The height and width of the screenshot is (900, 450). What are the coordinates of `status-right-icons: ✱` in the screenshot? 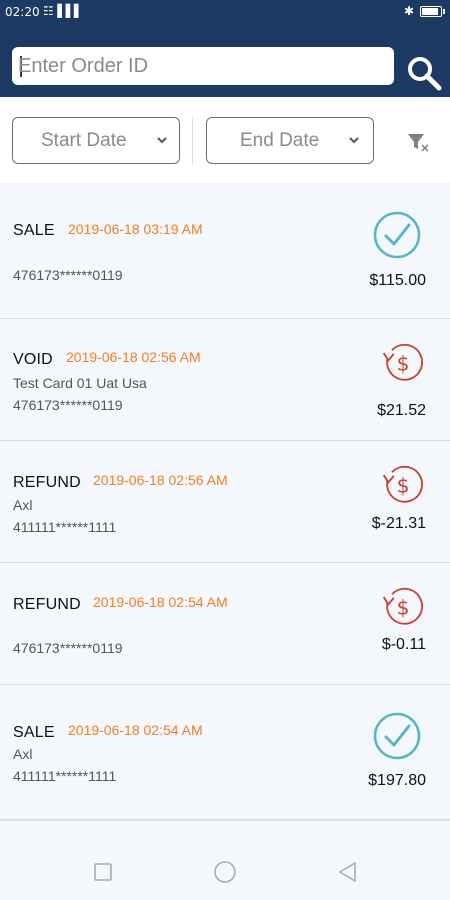 It's located at (424, 11).